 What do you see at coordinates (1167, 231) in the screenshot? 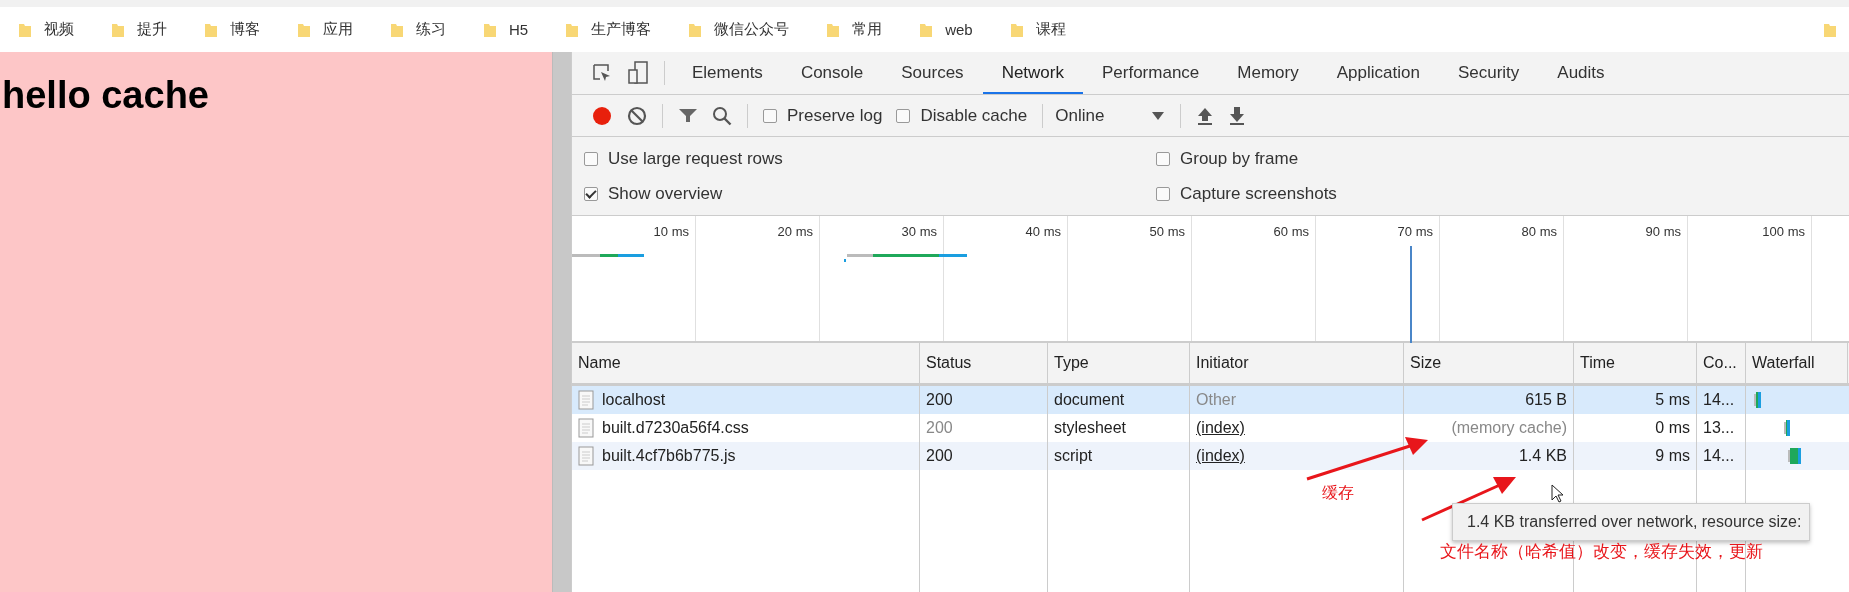
I see `tick-label: 50 ms` at bounding box center [1167, 231].